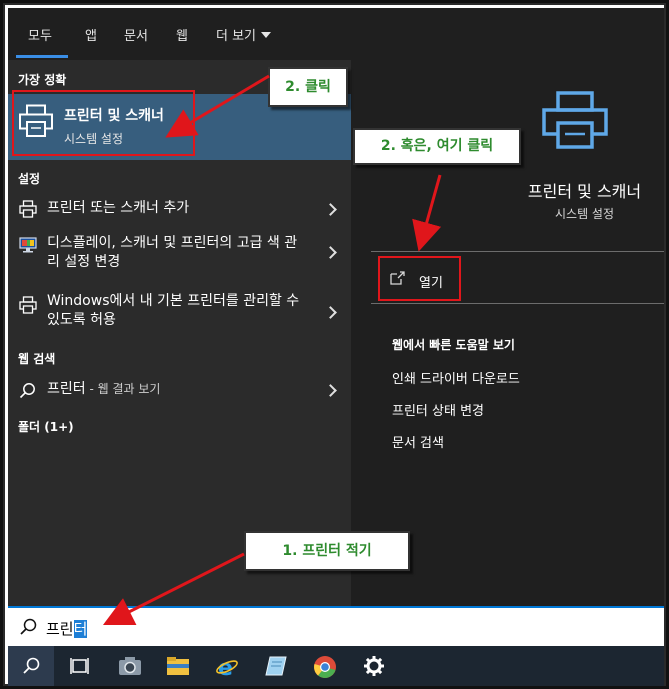  What do you see at coordinates (427, 213) in the screenshot?
I see `arrow-to-open-action` at bounding box center [427, 213].